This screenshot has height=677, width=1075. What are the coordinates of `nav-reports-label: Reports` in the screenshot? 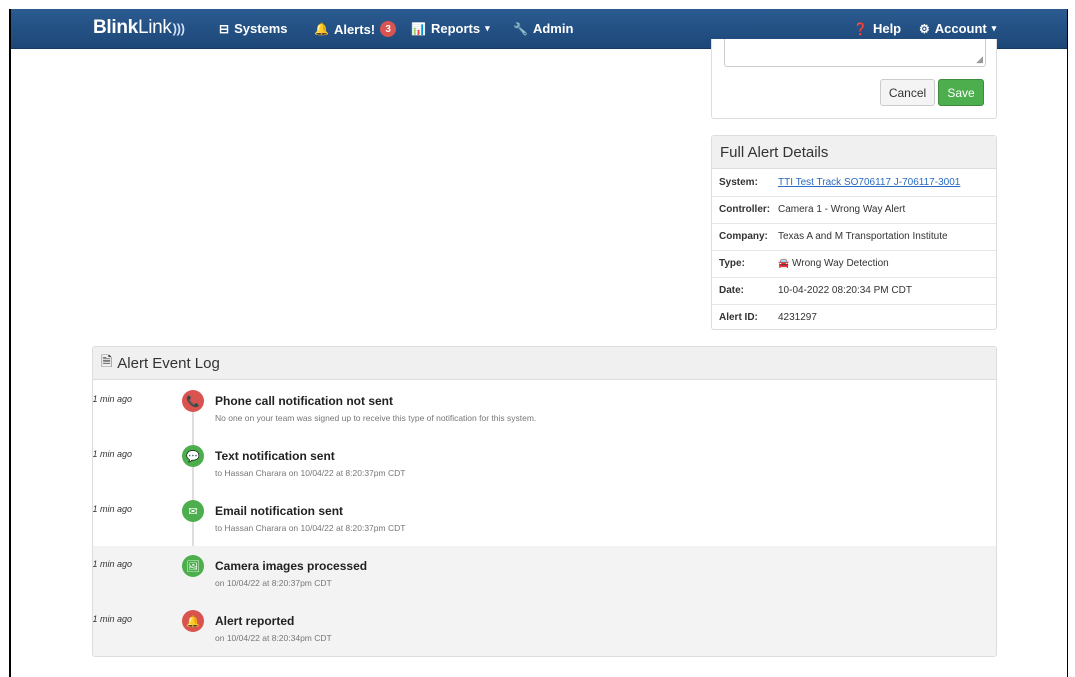 It's located at (455, 28).